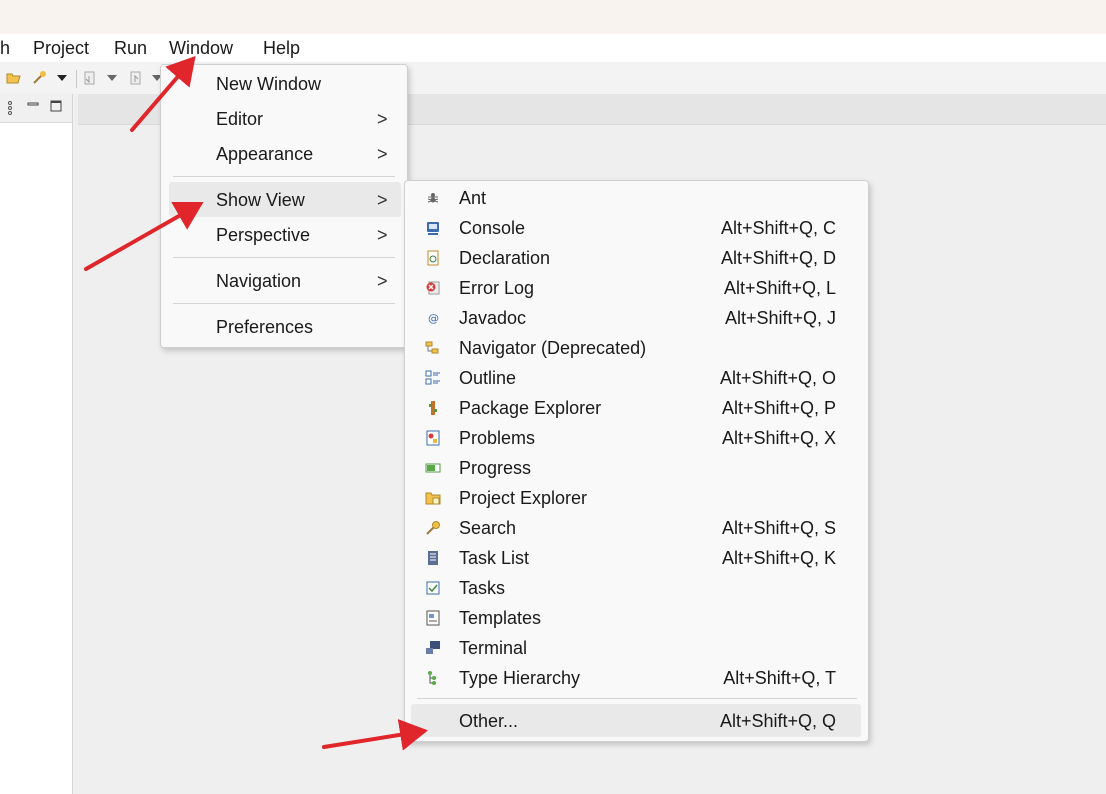  Describe the element at coordinates (553, 48) in the screenshot. I see `menu-bar: h Project Run Window Help` at that location.